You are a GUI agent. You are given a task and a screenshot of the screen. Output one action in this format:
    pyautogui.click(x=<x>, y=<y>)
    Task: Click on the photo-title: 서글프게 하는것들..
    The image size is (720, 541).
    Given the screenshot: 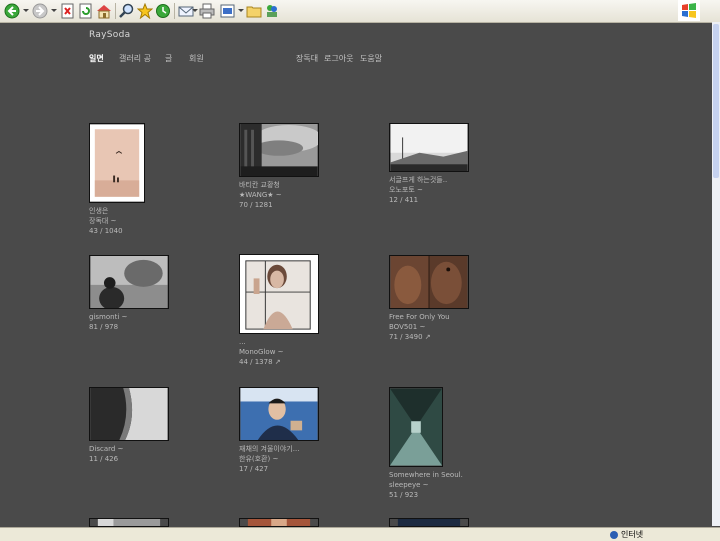 What is the action you would take?
    pyautogui.click(x=429, y=180)
    